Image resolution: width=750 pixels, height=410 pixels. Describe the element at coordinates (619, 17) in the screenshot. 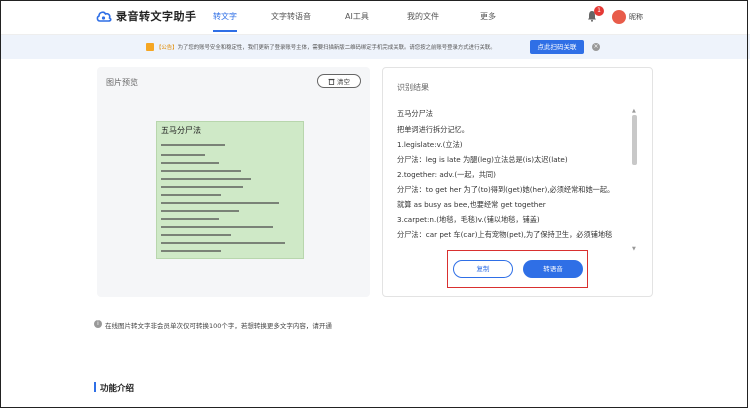

I see `avatar` at that location.